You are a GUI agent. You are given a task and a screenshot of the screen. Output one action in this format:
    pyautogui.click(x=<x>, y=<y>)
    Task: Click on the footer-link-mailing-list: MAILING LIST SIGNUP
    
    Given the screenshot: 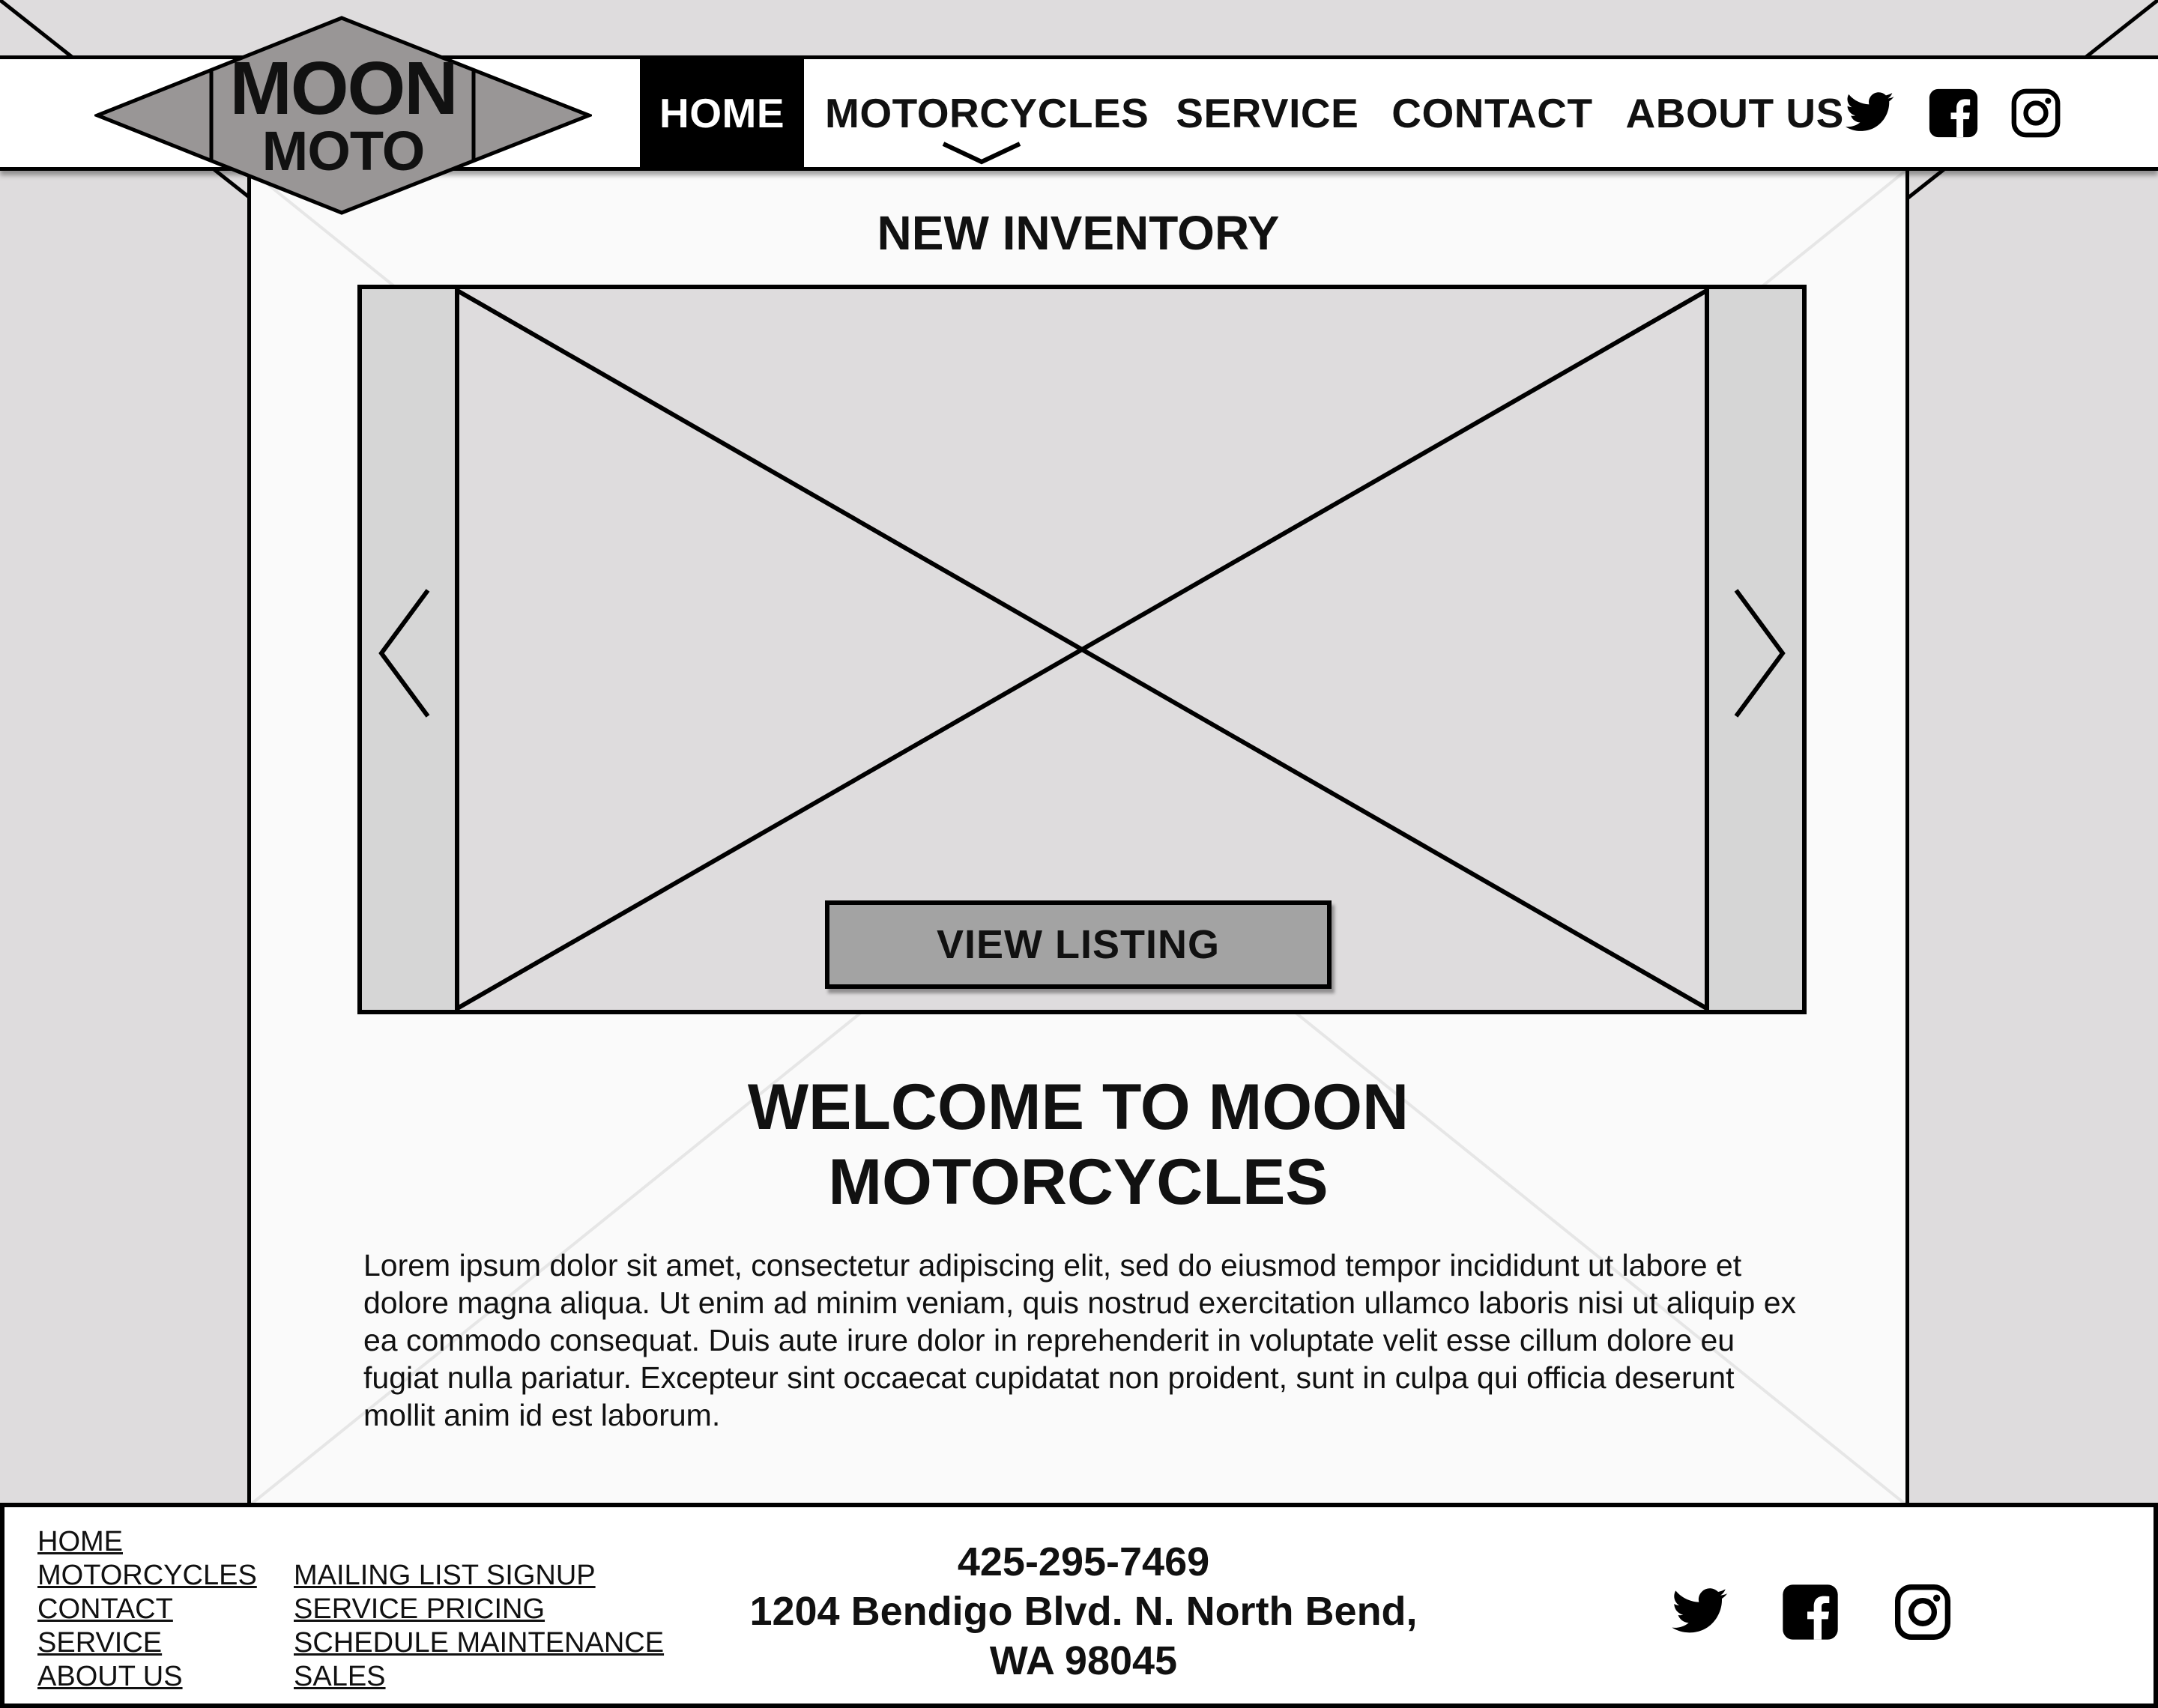 What is the action you would take?
    pyautogui.click(x=479, y=1576)
    